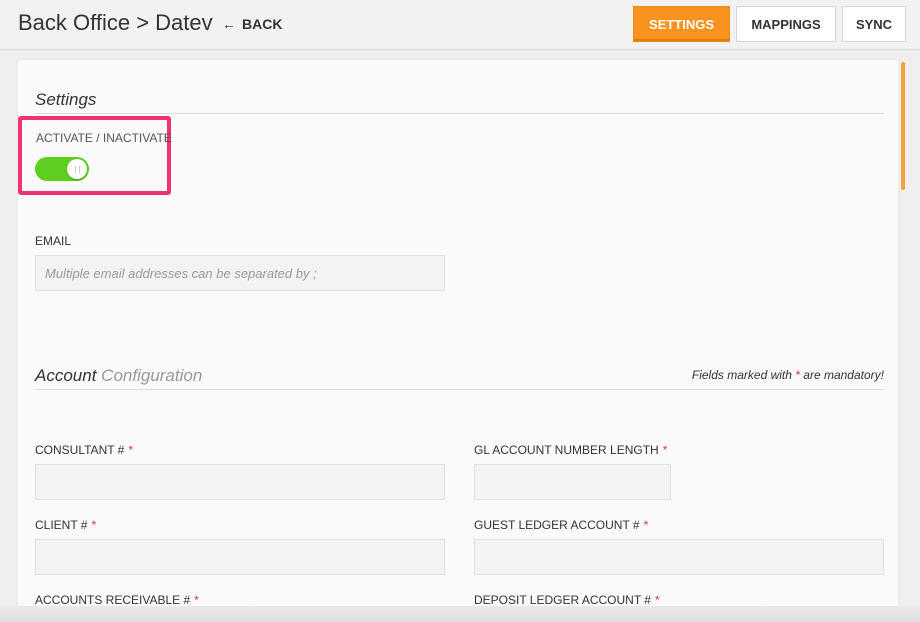  I want to click on gl-length-label-text: GL ACCOUNT NUMBER LENGTH, so click(566, 450).